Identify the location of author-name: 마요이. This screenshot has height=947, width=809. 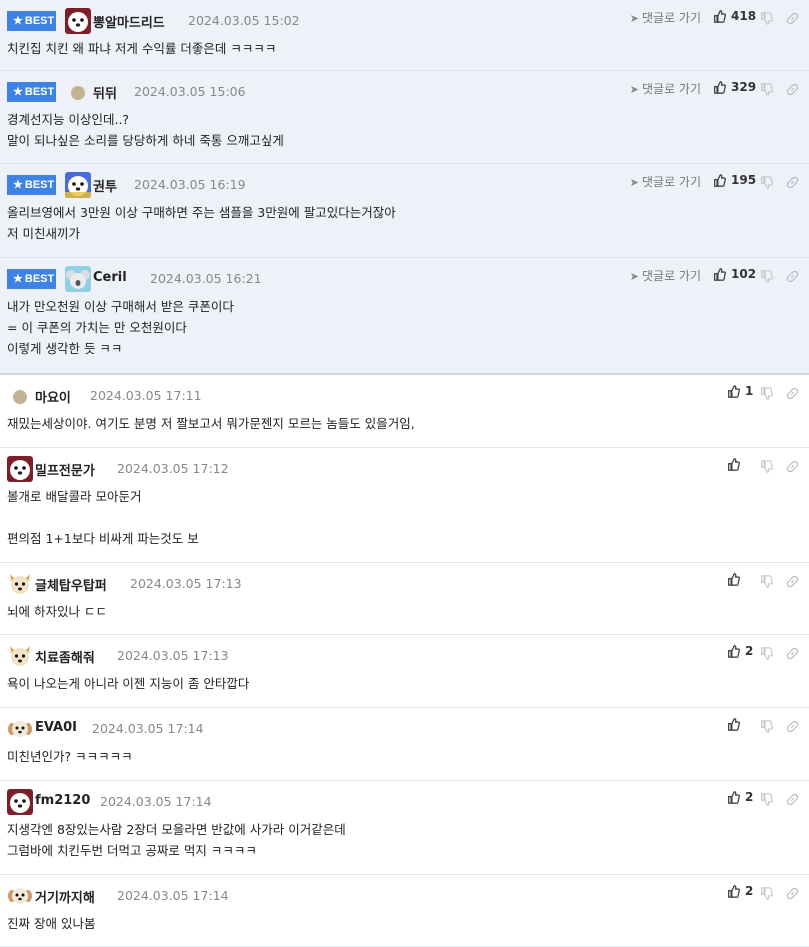
(53, 396).